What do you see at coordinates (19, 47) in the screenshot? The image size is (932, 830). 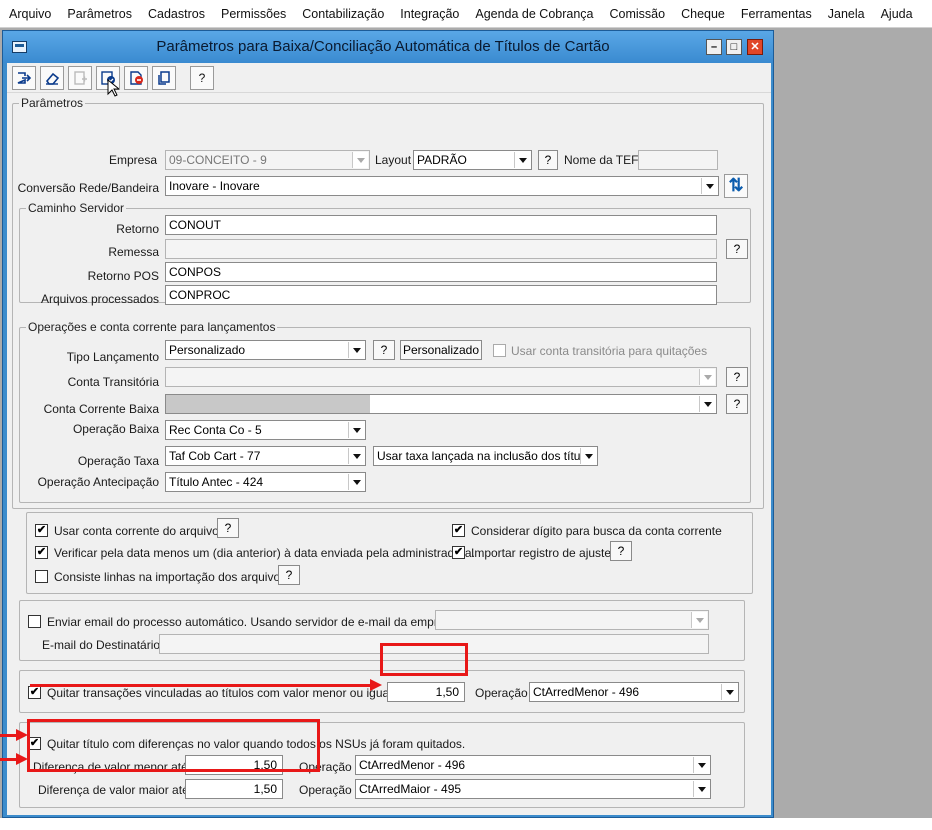 I see `window-app-icon` at bounding box center [19, 47].